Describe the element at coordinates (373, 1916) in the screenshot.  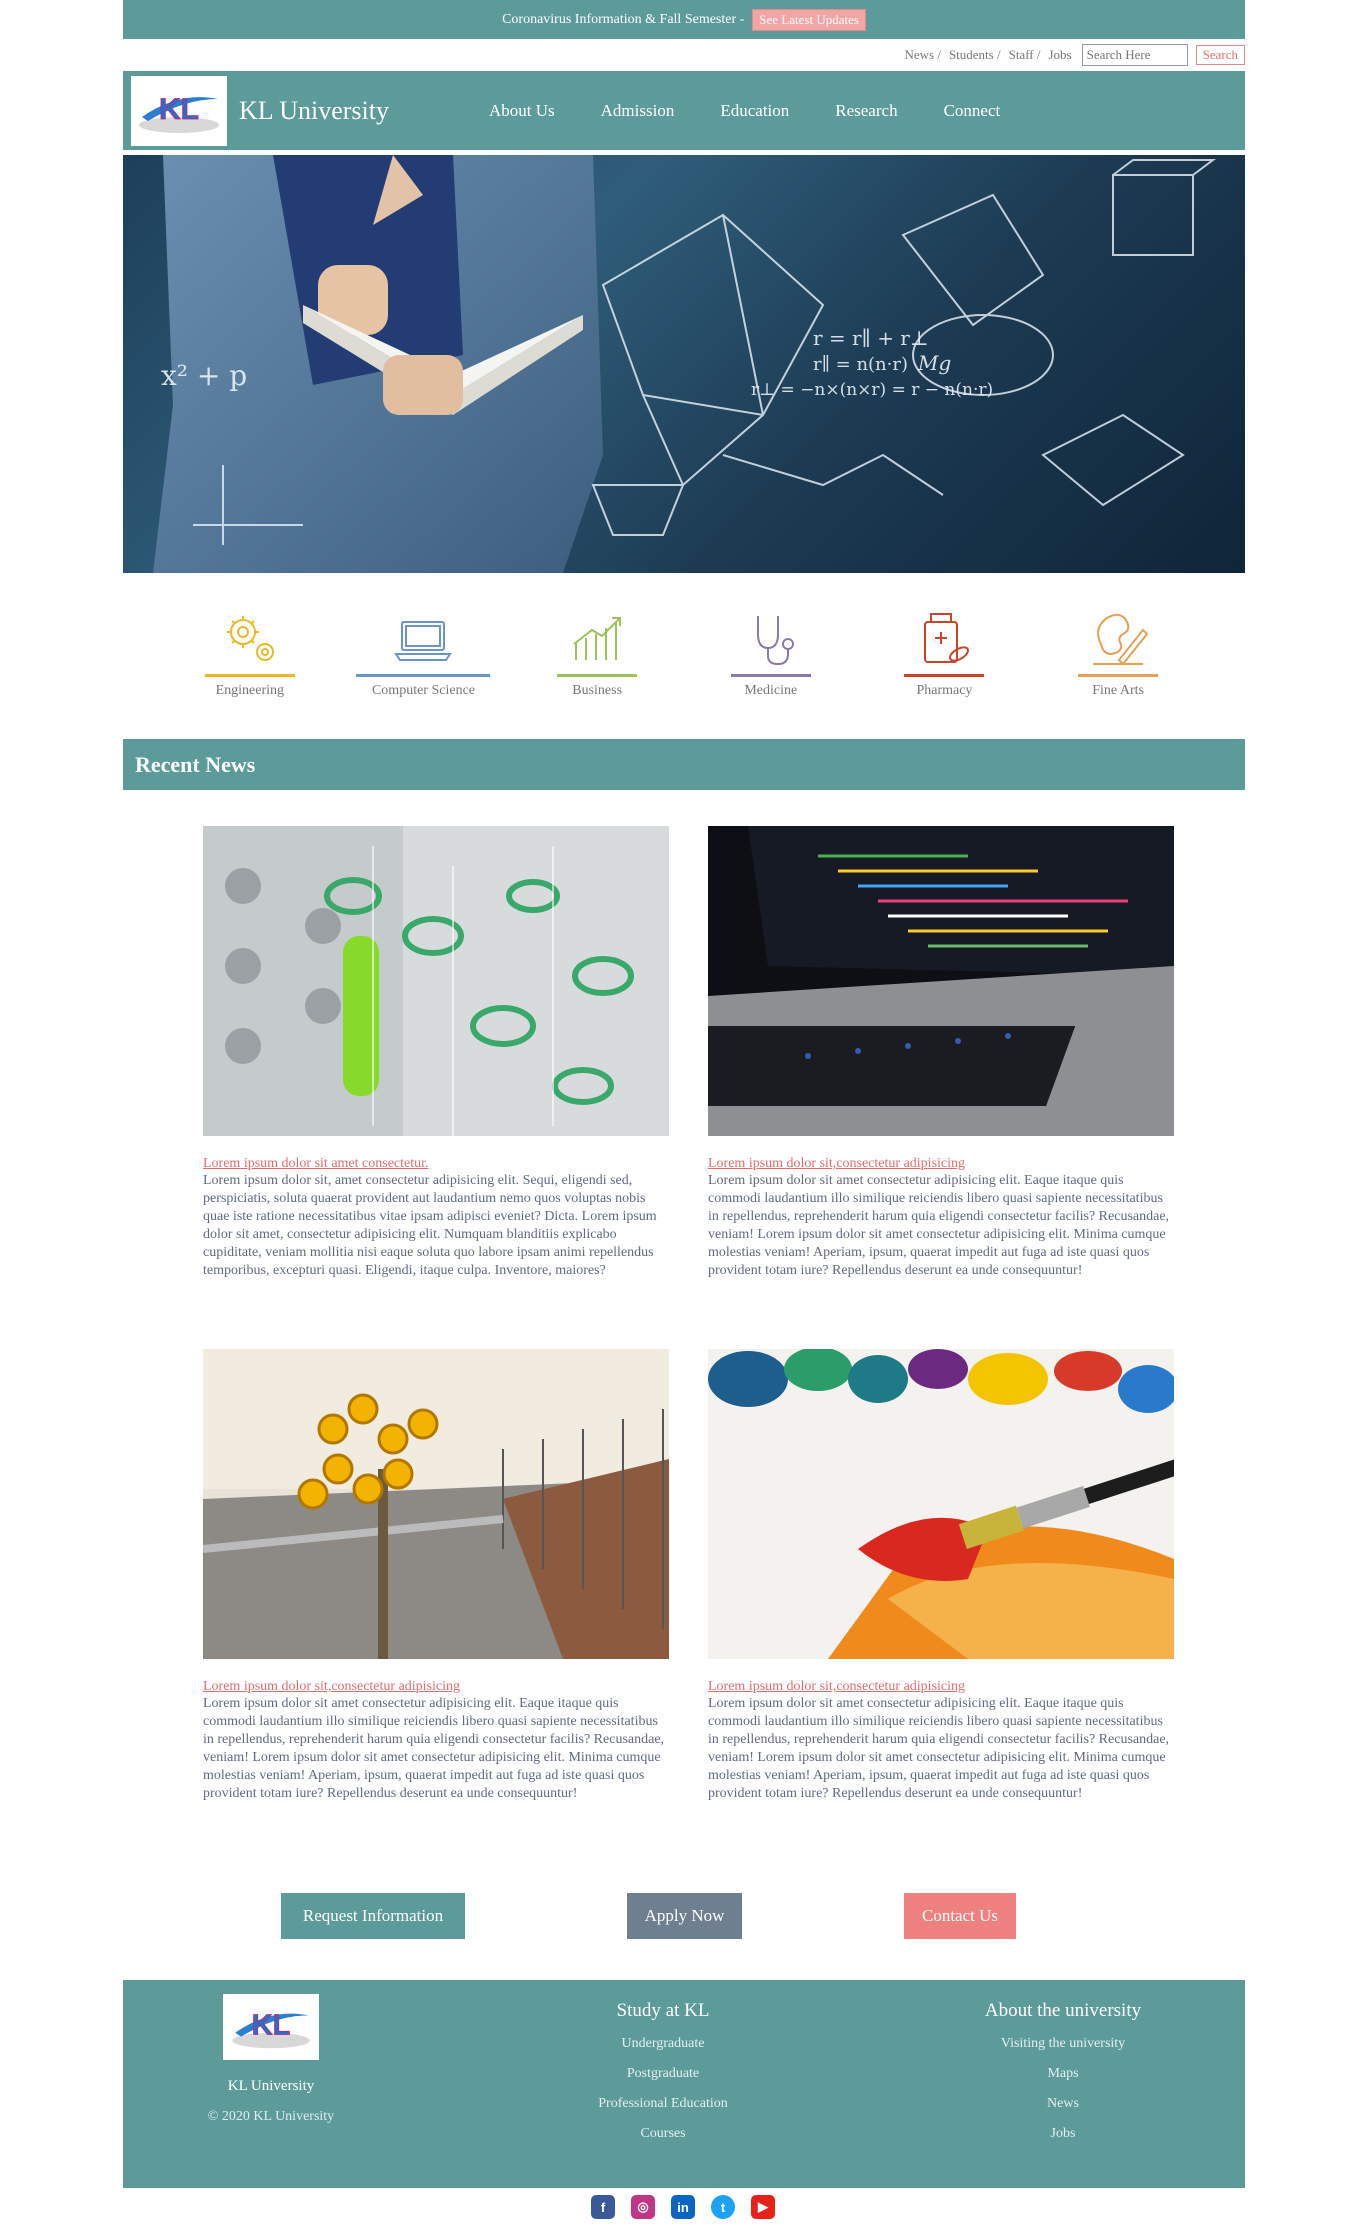
I see `request-information-button: Request Information` at that location.